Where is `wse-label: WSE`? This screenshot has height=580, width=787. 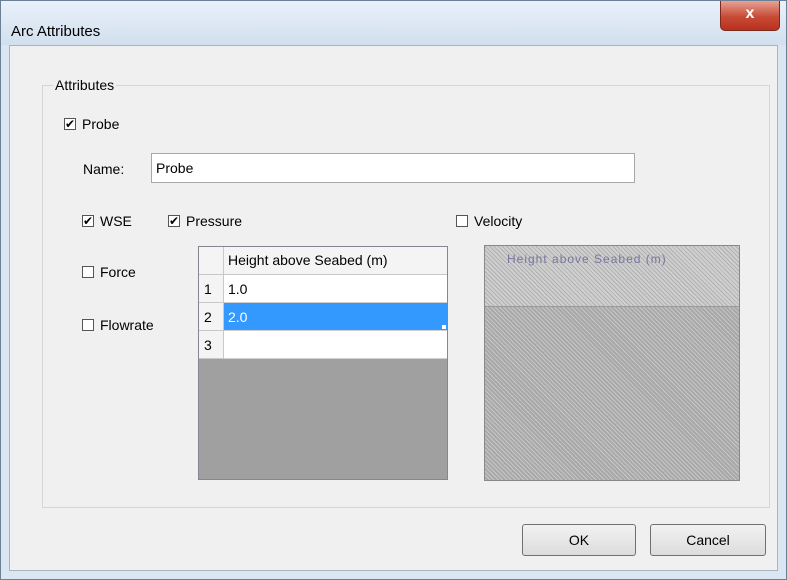
wse-label: WSE is located at coordinates (116, 221).